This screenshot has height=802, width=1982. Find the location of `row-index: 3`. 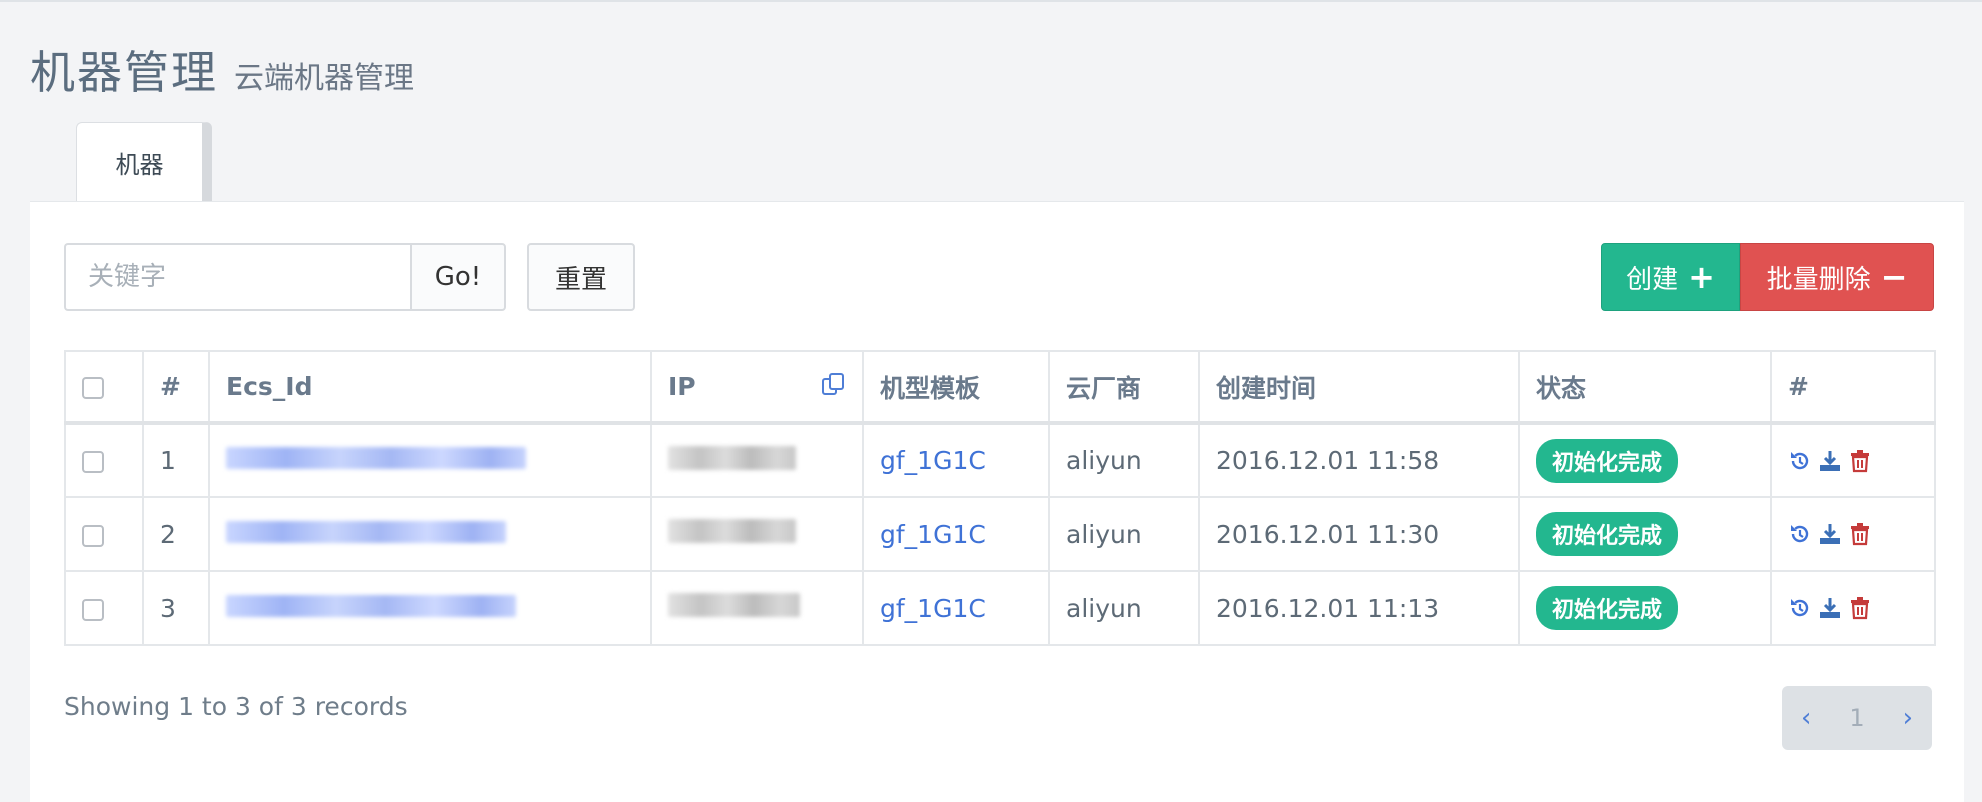

row-index: 3 is located at coordinates (176, 608).